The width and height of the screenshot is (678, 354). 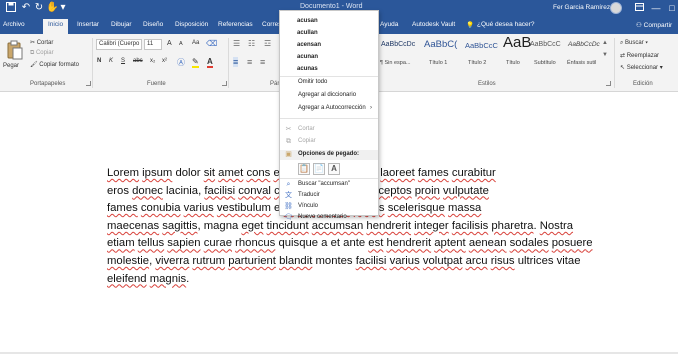 I want to click on misspelled-word: donec, so click(x=147, y=191).